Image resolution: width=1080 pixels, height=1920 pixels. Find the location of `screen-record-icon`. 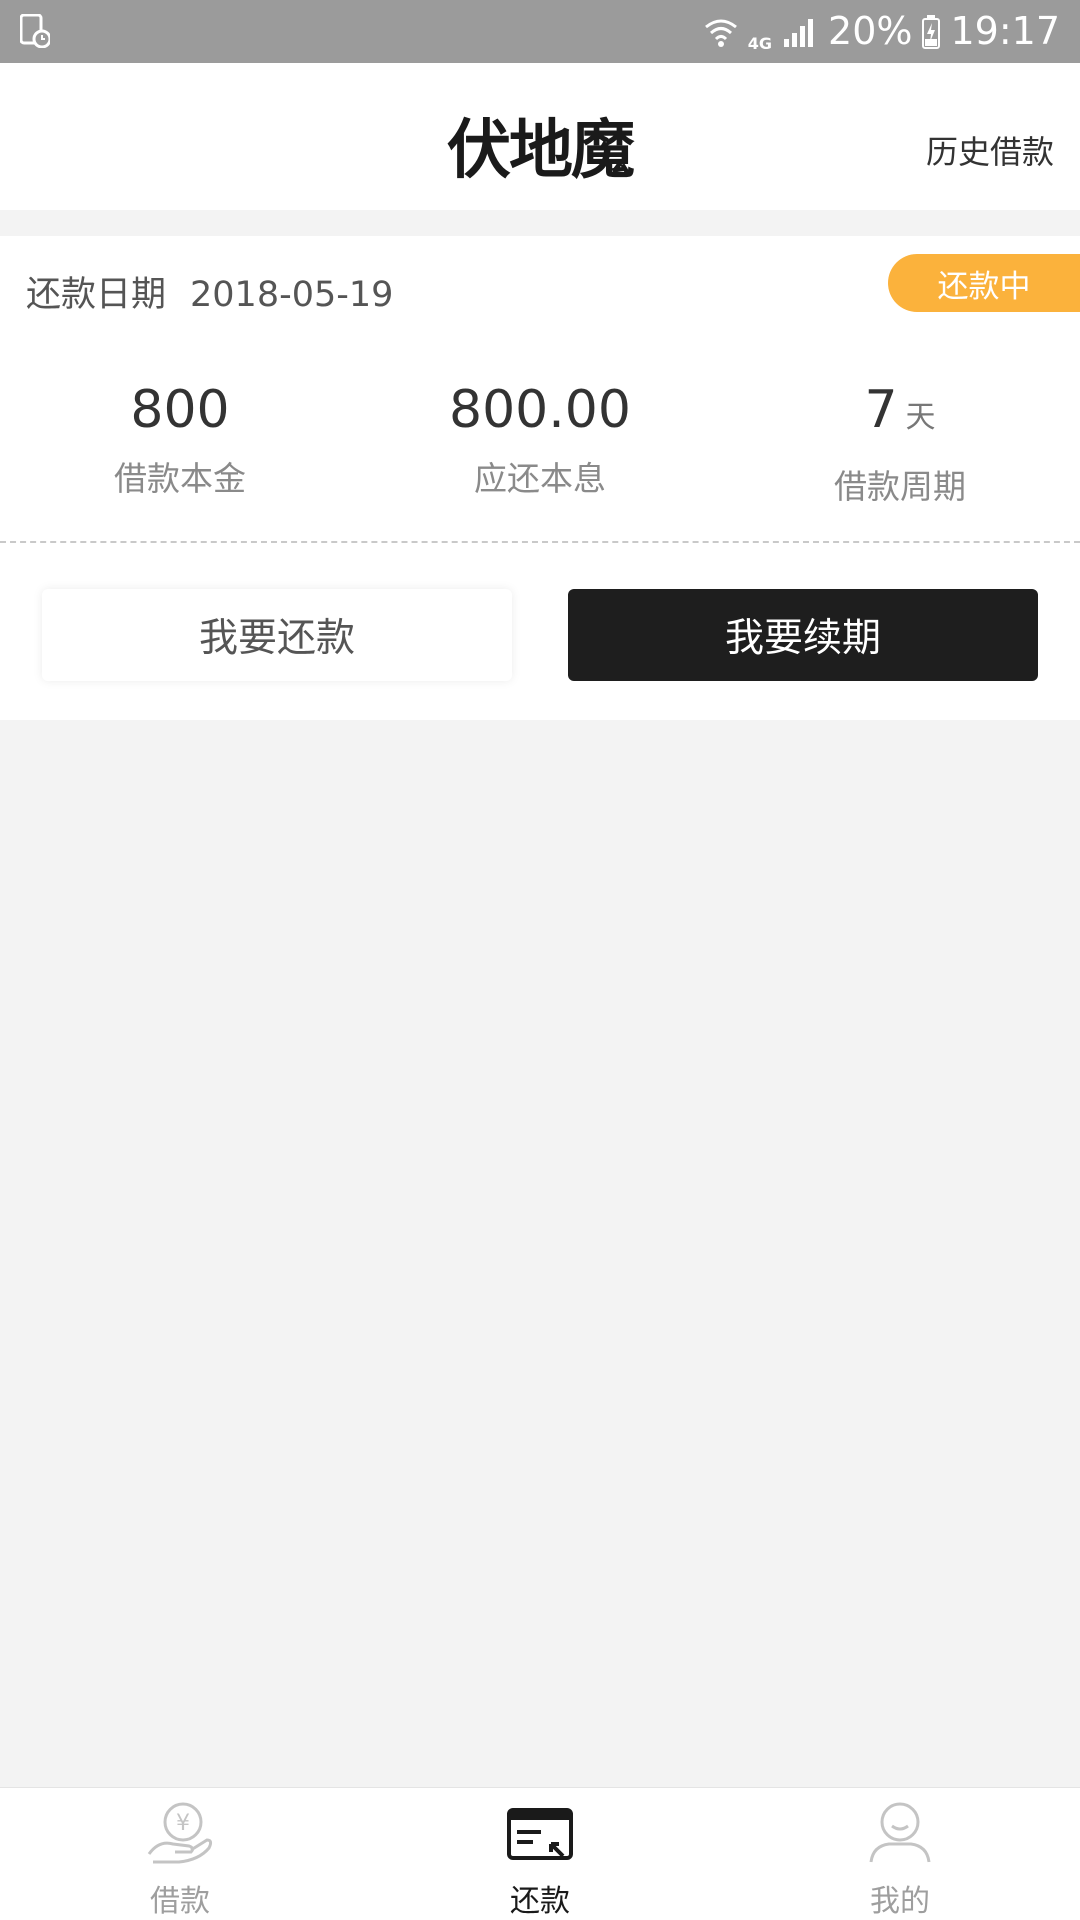

screen-record-icon is located at coordinates (35, 31).